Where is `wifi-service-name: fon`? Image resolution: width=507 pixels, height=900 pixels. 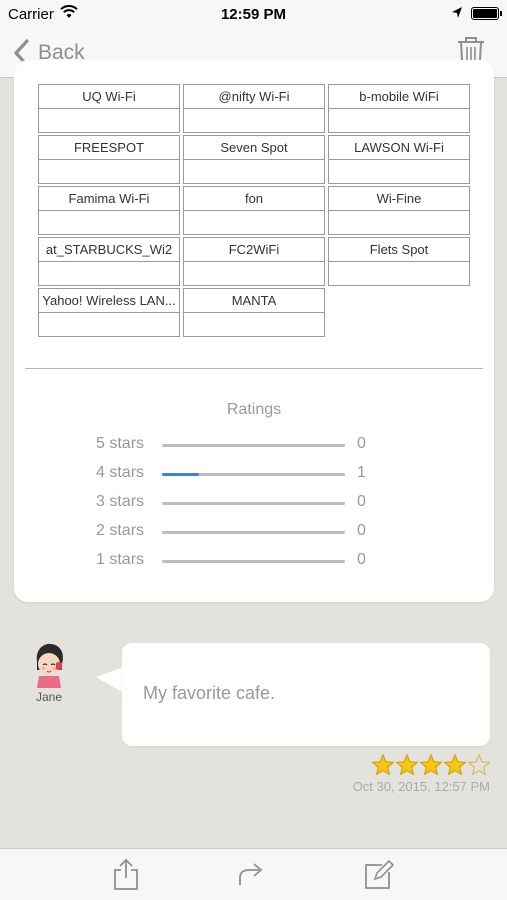 wifi-service-name: fon is located at coordinates (254, 199).